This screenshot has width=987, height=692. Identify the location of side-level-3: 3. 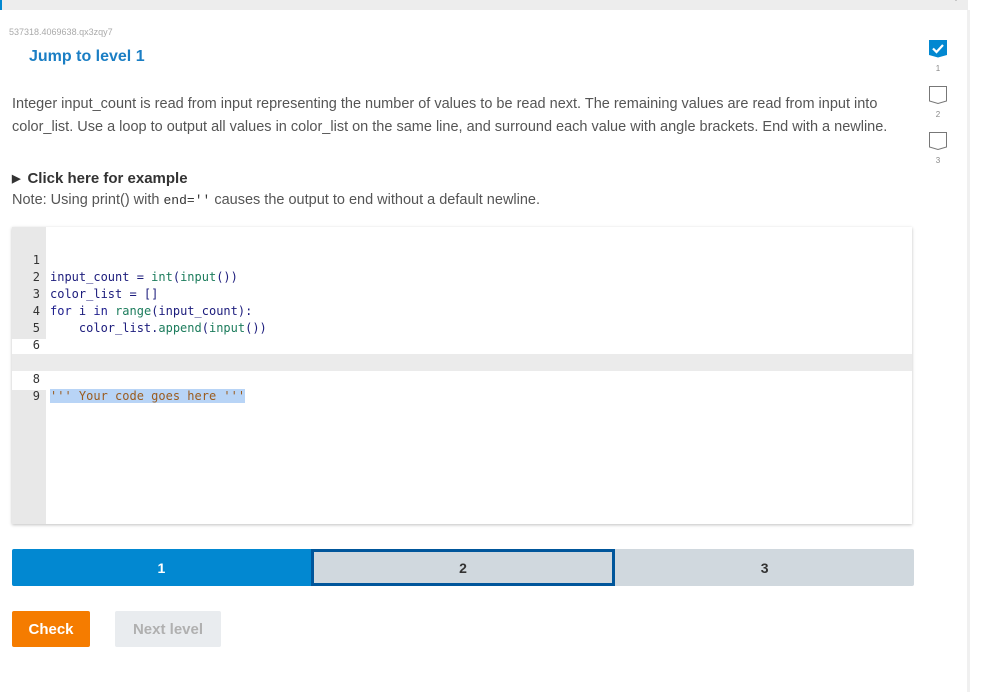
(938, 155).